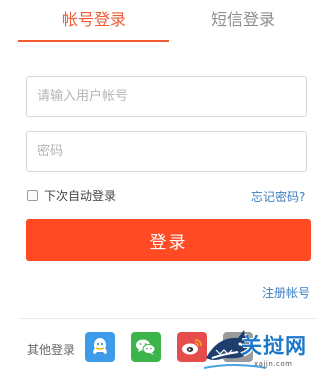  What do you see at coordinates (166, 96) in the screenshot?
I see `username-input` at bounding box center [166, 96].